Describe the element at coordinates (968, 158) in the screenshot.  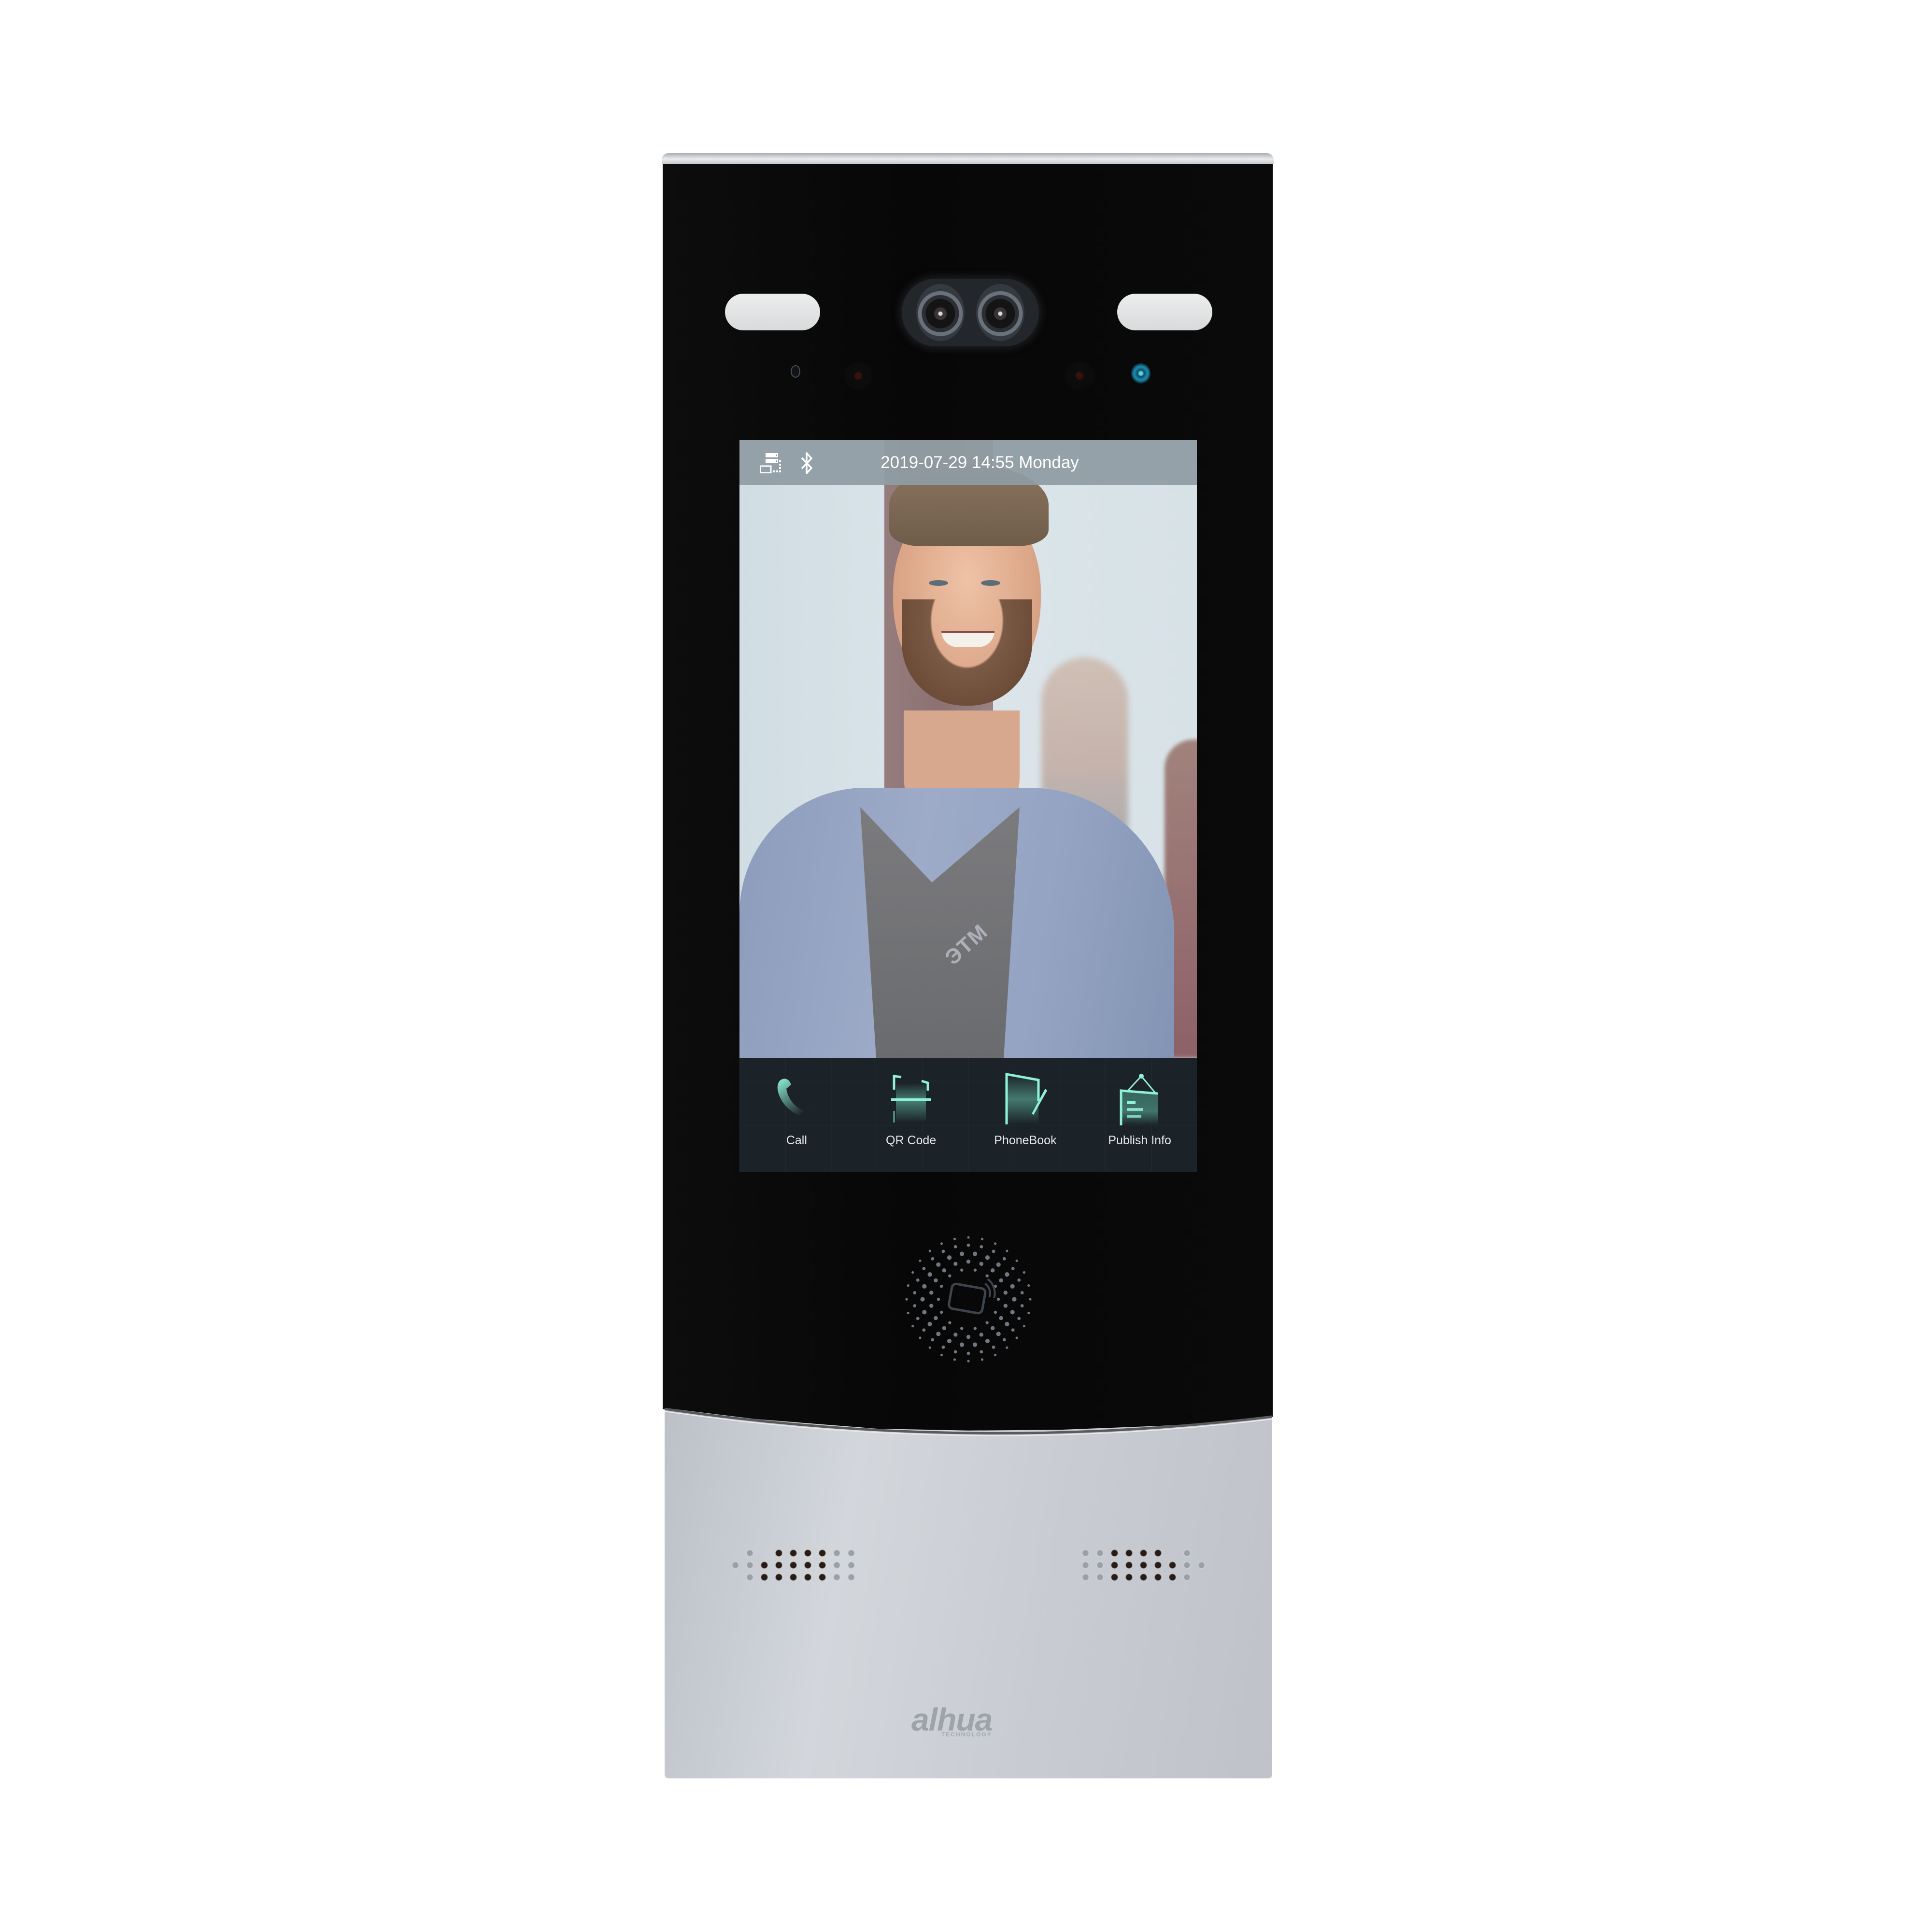
I see `top-metal-trim` at that location.